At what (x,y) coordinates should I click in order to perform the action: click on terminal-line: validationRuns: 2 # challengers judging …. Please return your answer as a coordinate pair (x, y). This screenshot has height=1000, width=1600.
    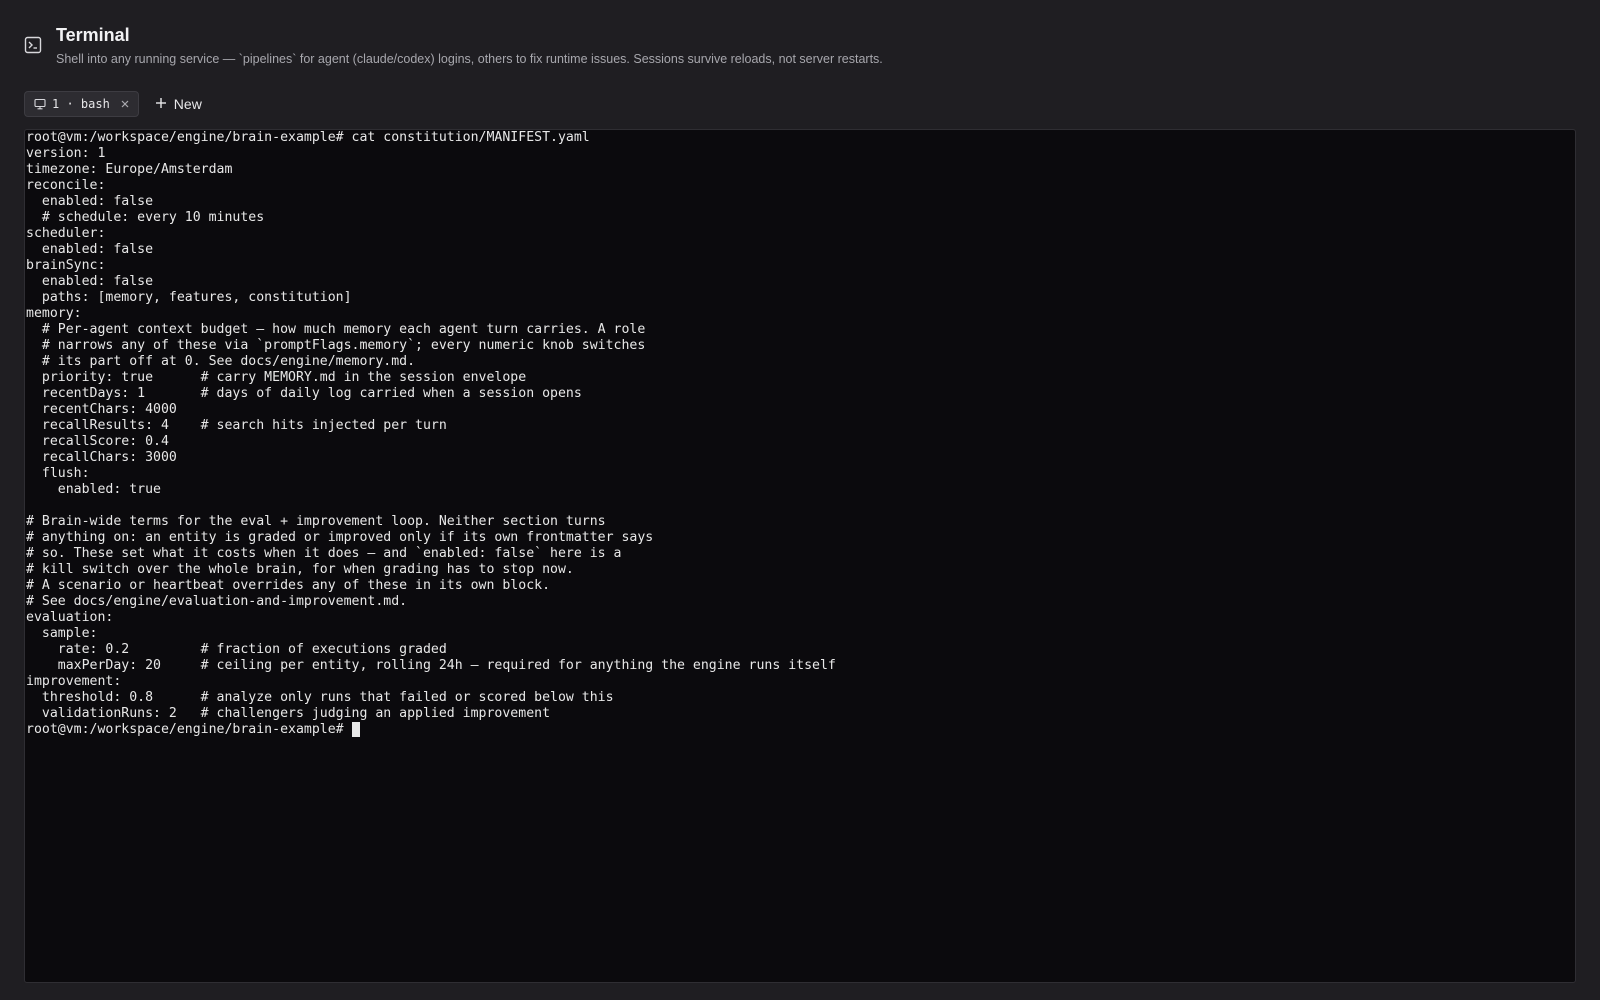
    Looking at the image, I should click on (288, 713).